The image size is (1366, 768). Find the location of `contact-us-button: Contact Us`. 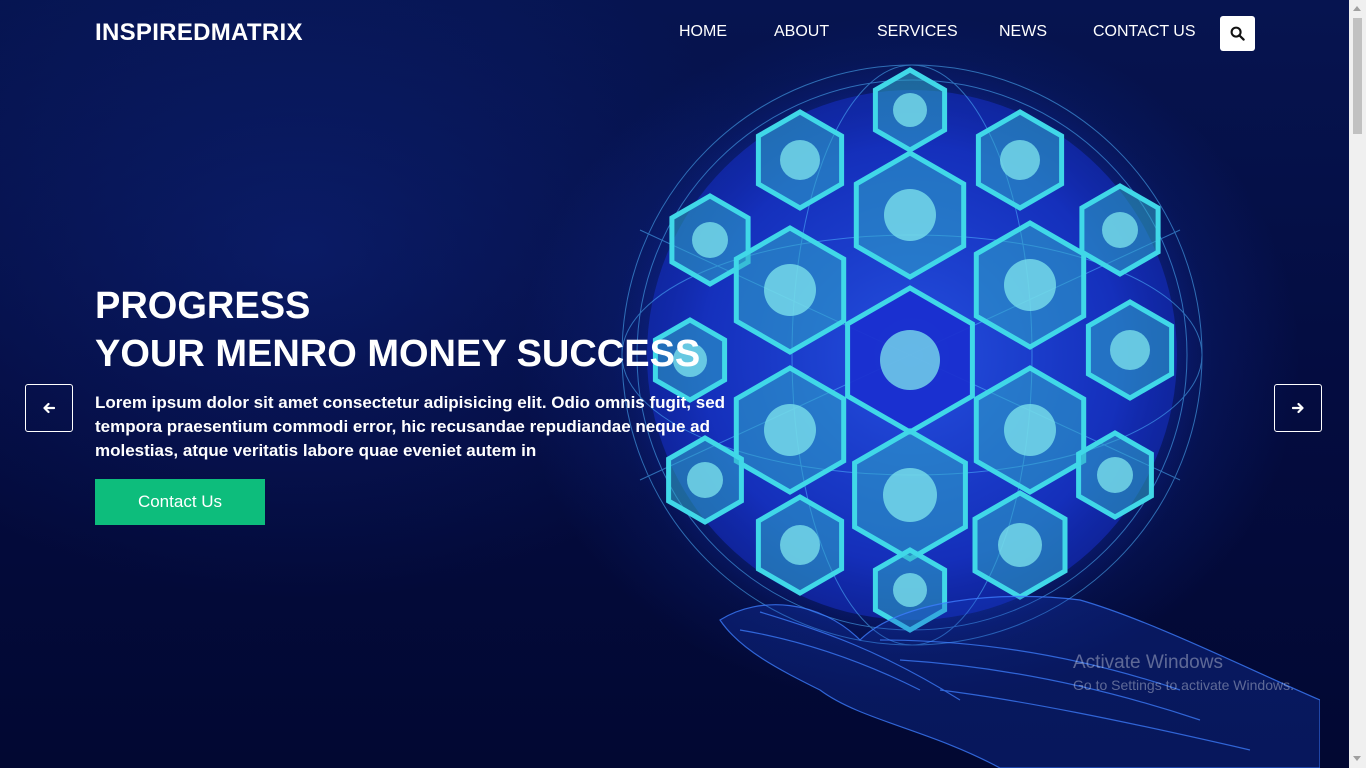

contact-us-button: Contact Us is located at coordinates (180, 502).